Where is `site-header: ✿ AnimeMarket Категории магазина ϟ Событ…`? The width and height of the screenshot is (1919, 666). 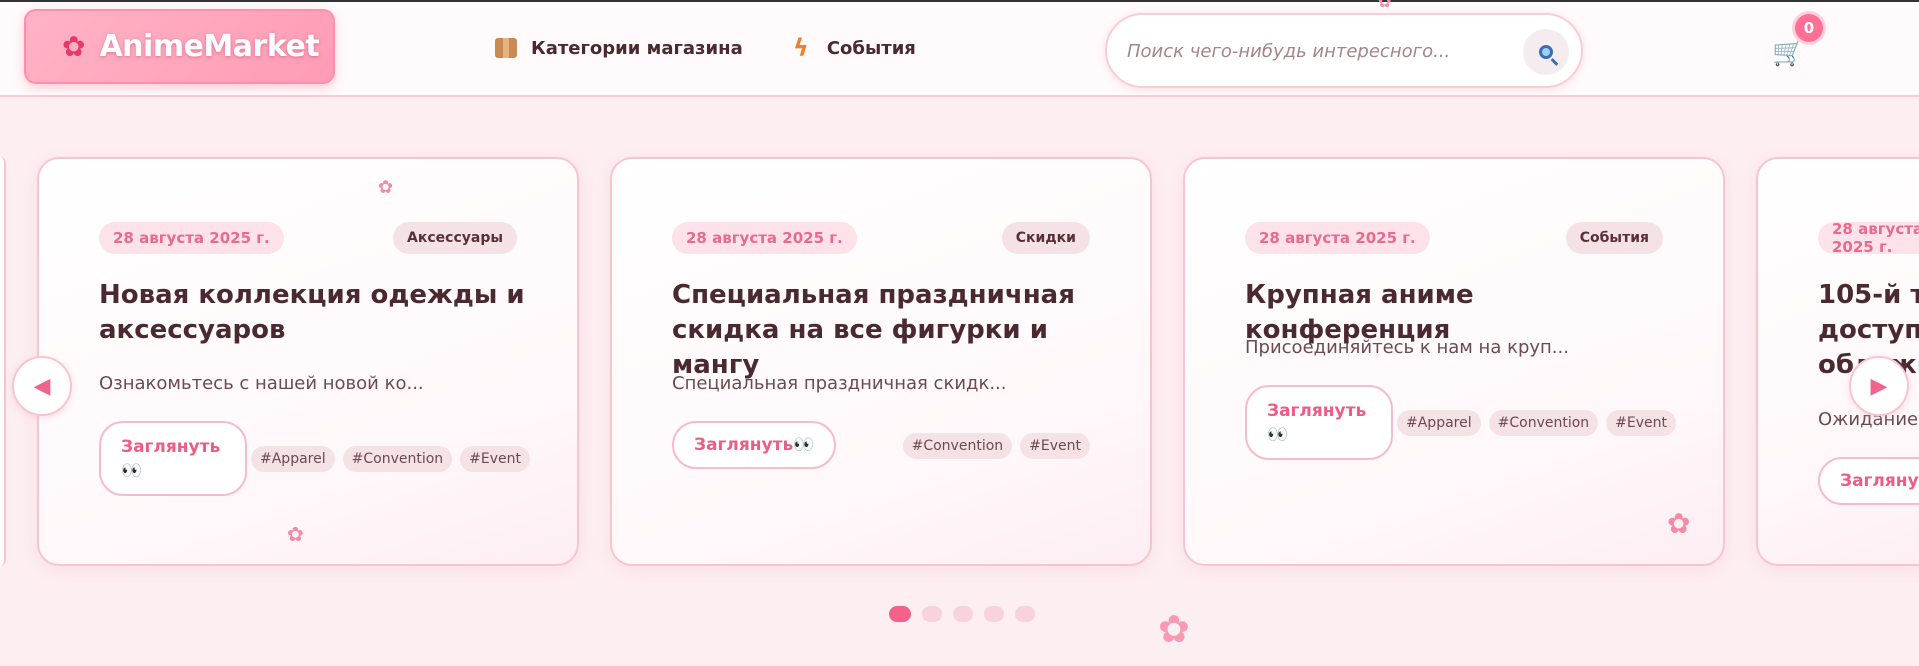
site-header: ✿ AnimeMarket Категории магазина ϟ Событ… is located at coordinates (959, 49).